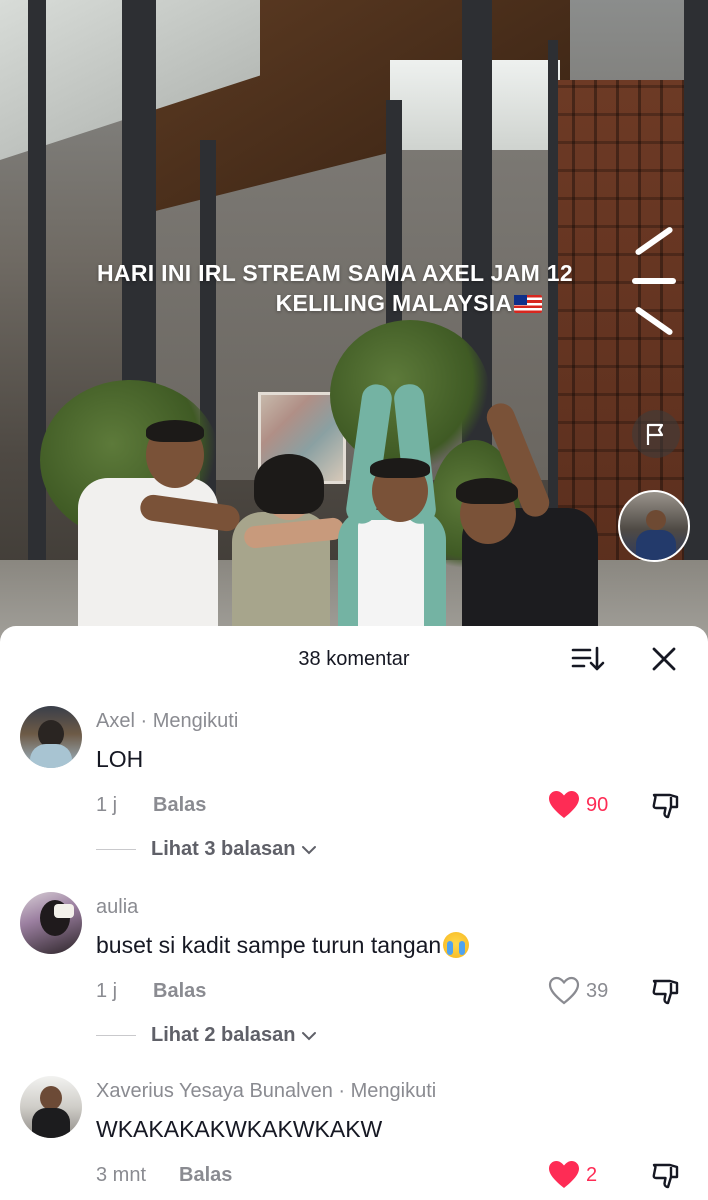 The width and height of the screenshot is (708, 1200). Describe the element at coordinates (335, 273) in the screenshot. I see `caption-line-1: HARI INI IRL STREAM SAMA AXEL JAM 12` at that location.